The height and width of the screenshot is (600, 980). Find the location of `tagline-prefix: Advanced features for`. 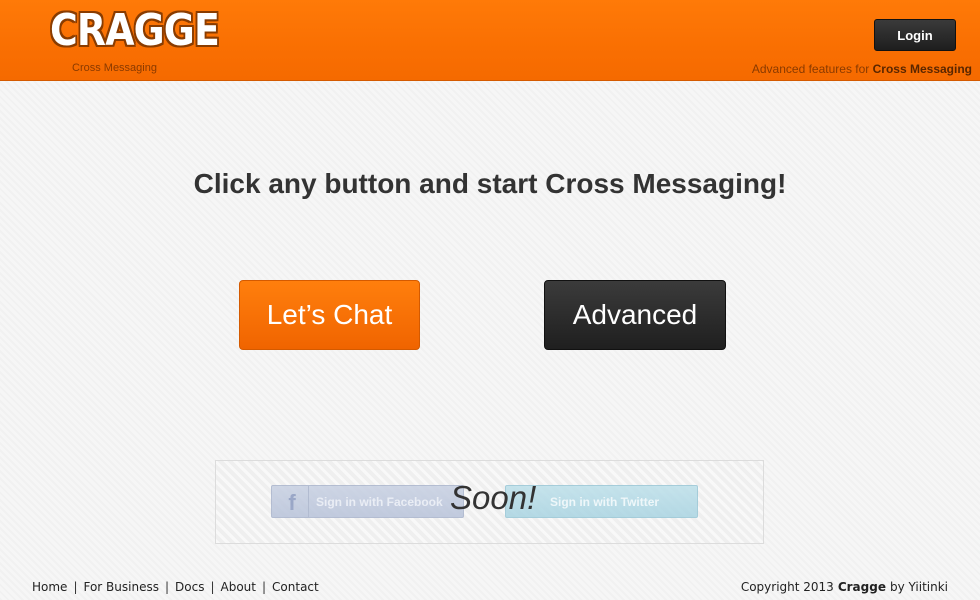

tagline-prefix: Advanced features for is located at coordinates (810, 69).